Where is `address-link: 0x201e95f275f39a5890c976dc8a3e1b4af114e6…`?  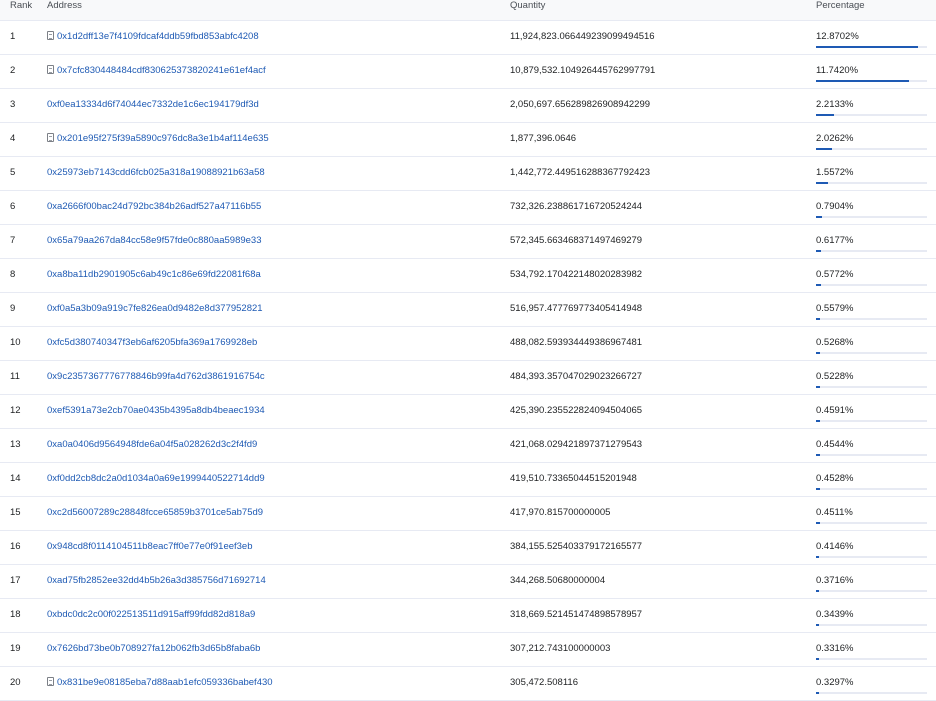 address-link: 0x201e95f275f39a5890c976dc8a3e1b4af114e6… is located at coordinates (158, 139).